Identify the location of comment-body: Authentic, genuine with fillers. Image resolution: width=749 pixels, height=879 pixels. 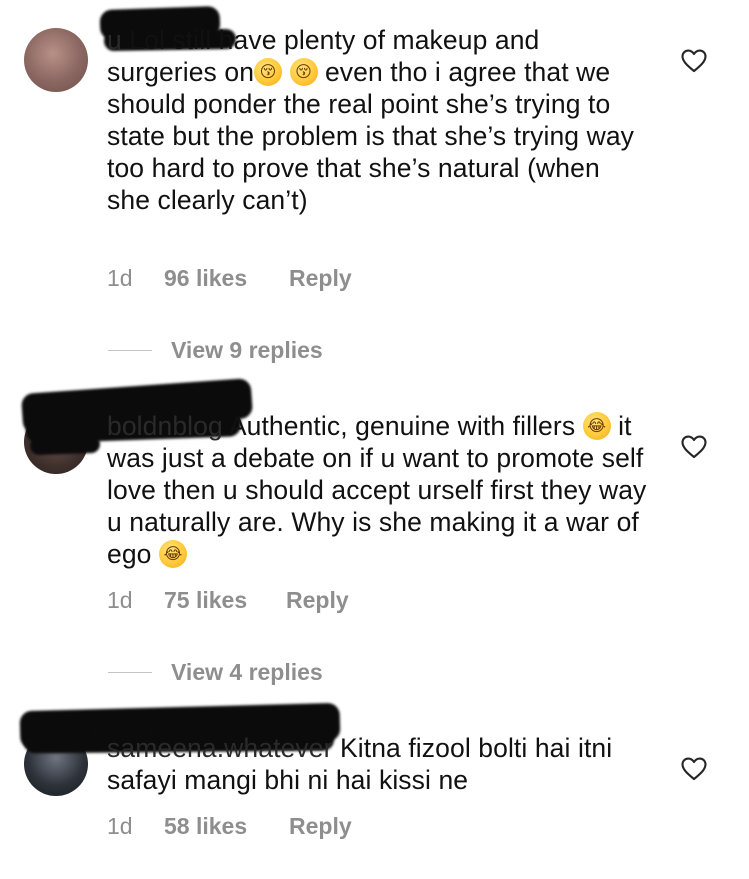
(402, 426).